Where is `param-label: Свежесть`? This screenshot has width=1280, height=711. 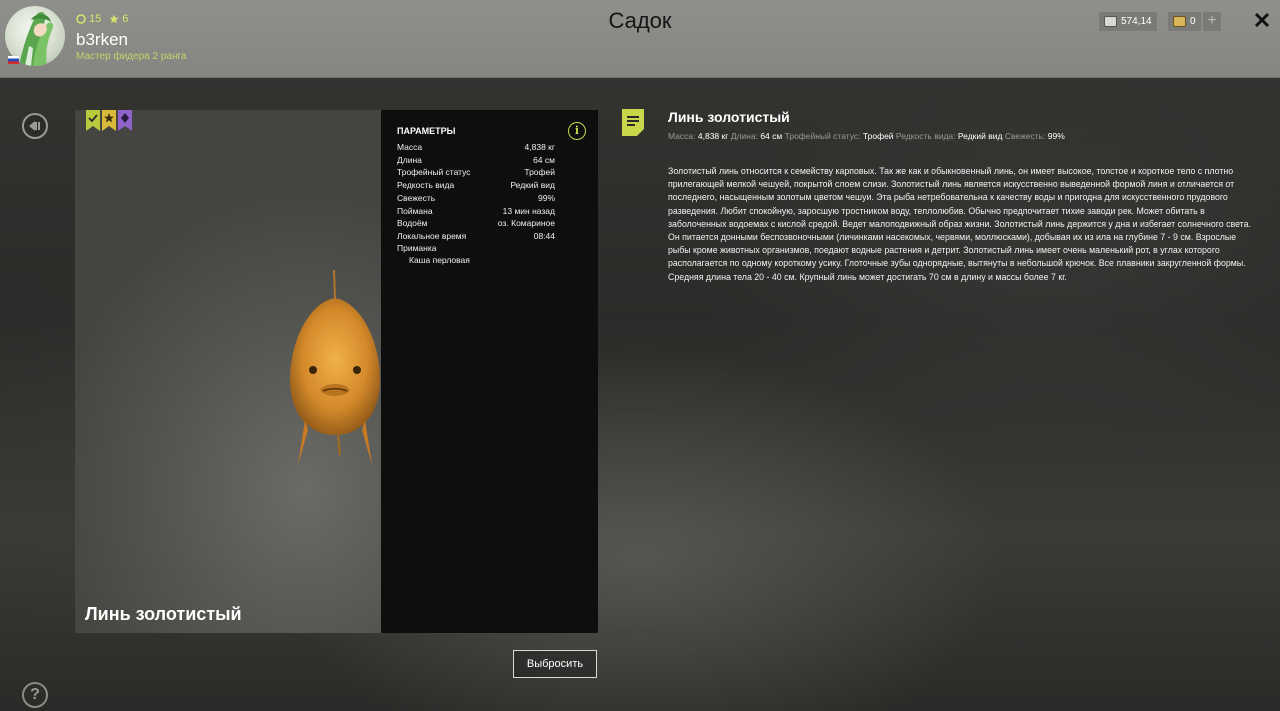
param-label: Свежесть is located at coordinates (416, 198).